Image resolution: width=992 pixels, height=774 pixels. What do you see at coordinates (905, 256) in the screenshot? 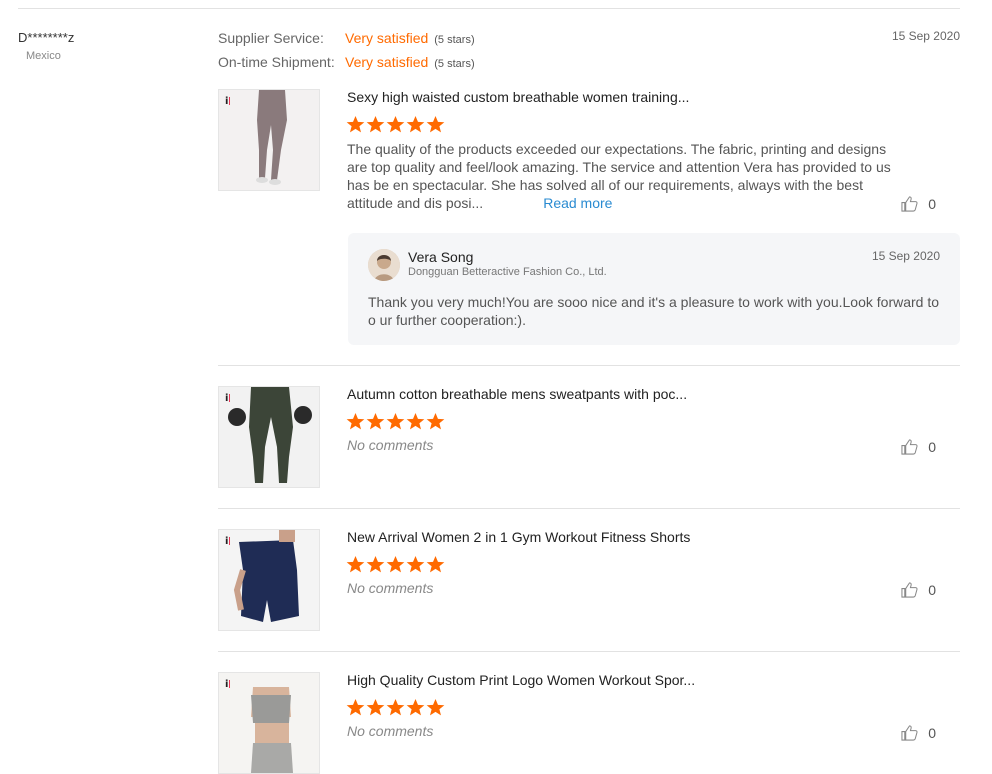
I see `reply-date: 15 Sep 2020` at bounding box center [905, 256].